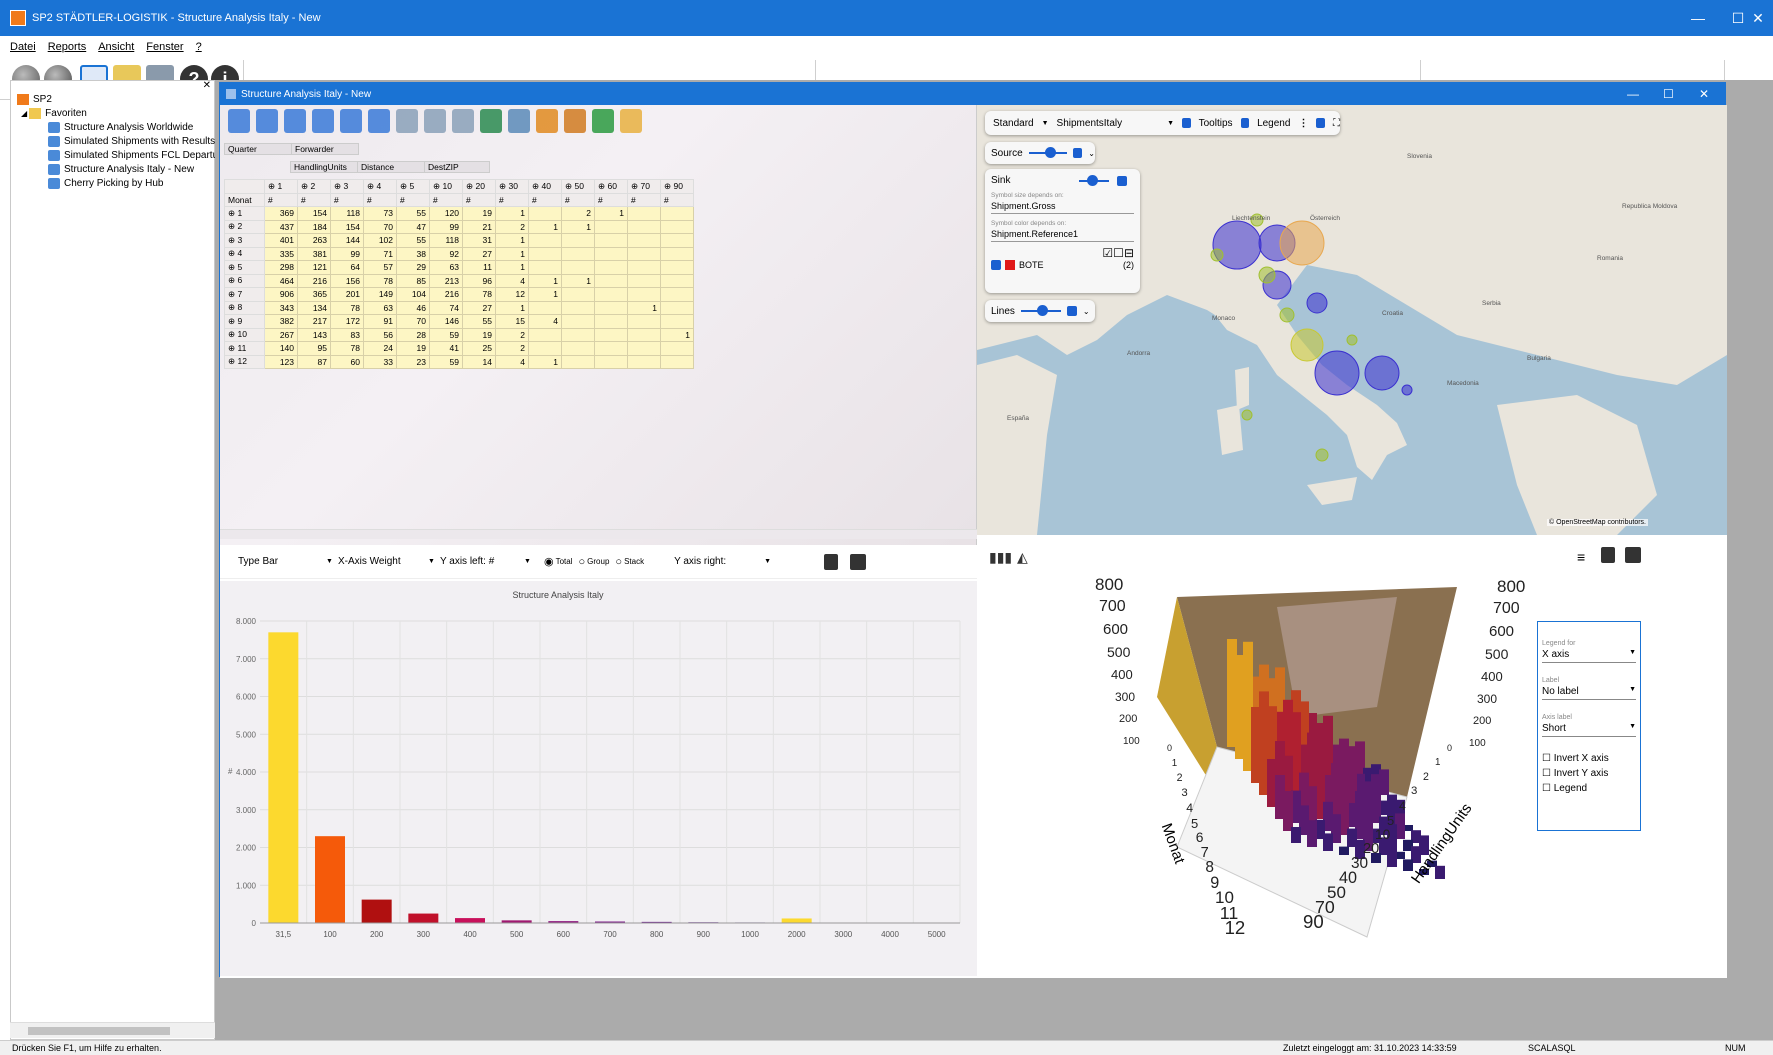  What do you see at coordinates (482, 561) in the screenshot?
I see `yaxis-left-select: Y axis left: #` at bounding box center [482, 561].